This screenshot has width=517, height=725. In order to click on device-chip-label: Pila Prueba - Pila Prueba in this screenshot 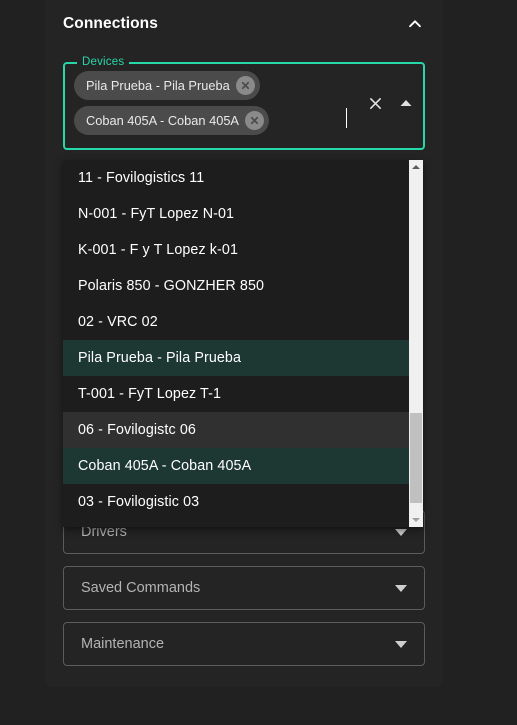, I will do `click(158, 85)`.